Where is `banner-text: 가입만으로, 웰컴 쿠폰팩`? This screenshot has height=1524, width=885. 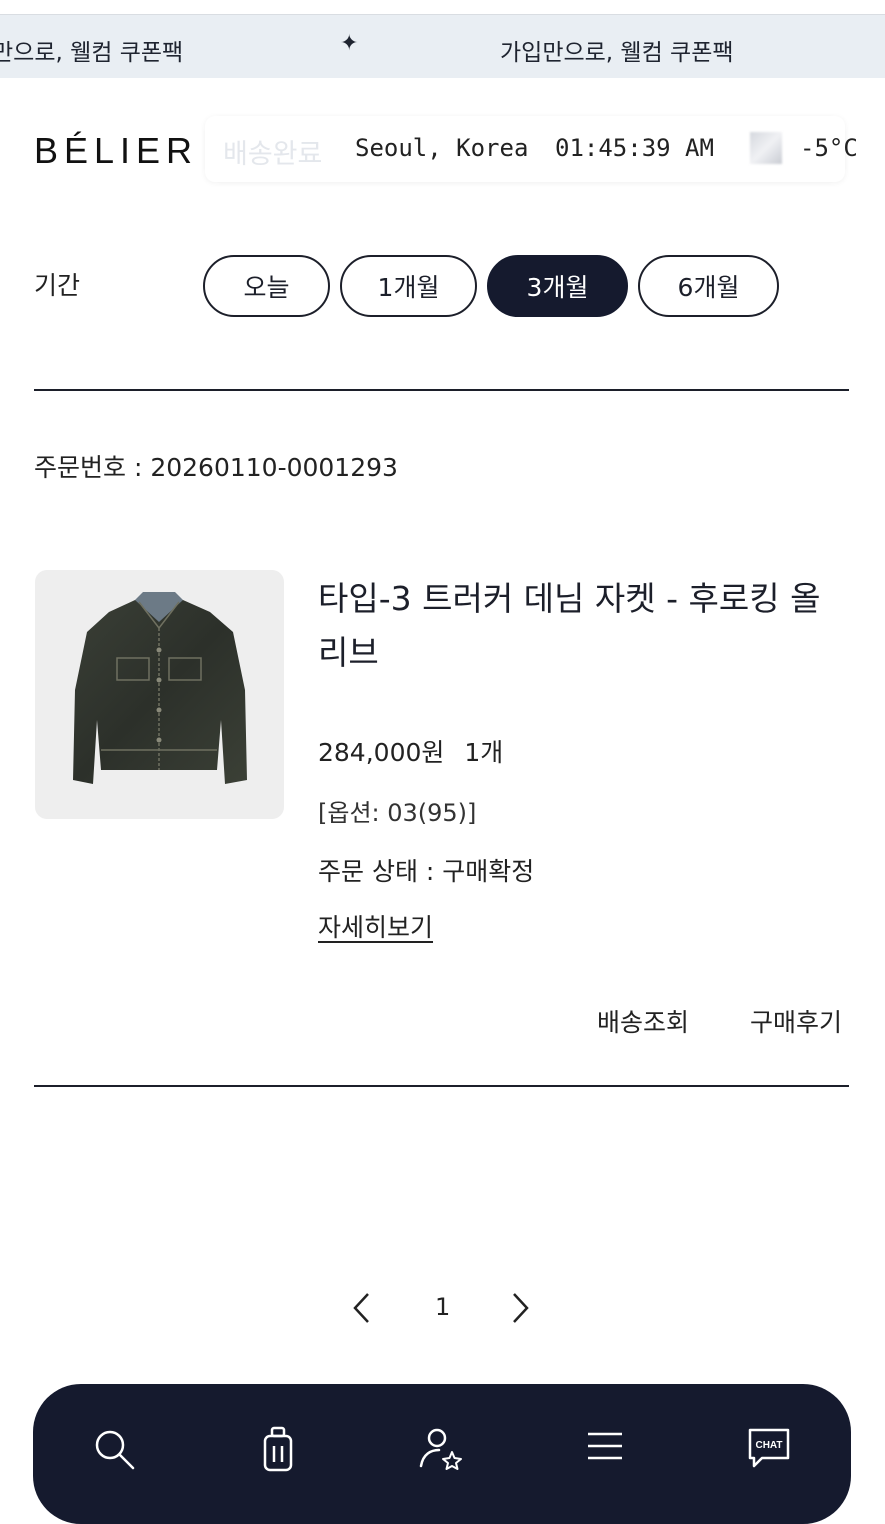
banner-text: 가입만으로, 웰컴 쿠폰팩 is located at coordinates (617, 53).